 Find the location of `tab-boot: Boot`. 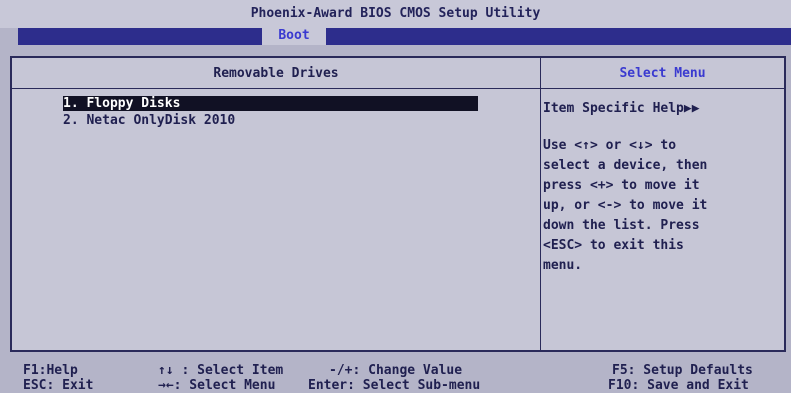

tab-boot: Boot is located at coordinates (294, 35).